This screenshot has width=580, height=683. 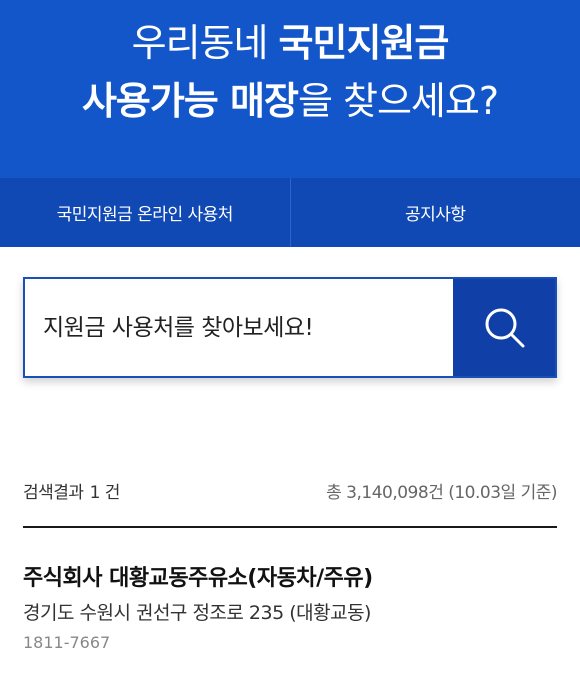 I want to click on nav-tabs: 국민지원금 온라인 사용처 공지사항, so click(x=290, y=212).